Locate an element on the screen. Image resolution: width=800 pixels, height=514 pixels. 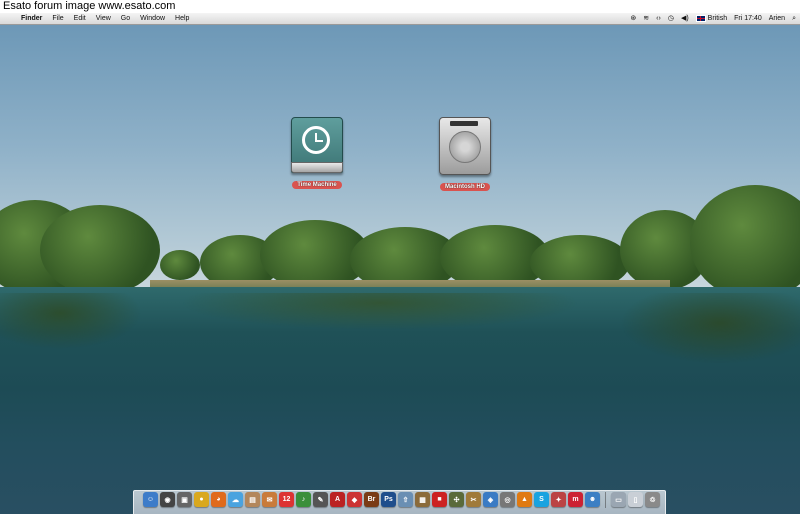
dock-separator is located at coordinates (605, 500).